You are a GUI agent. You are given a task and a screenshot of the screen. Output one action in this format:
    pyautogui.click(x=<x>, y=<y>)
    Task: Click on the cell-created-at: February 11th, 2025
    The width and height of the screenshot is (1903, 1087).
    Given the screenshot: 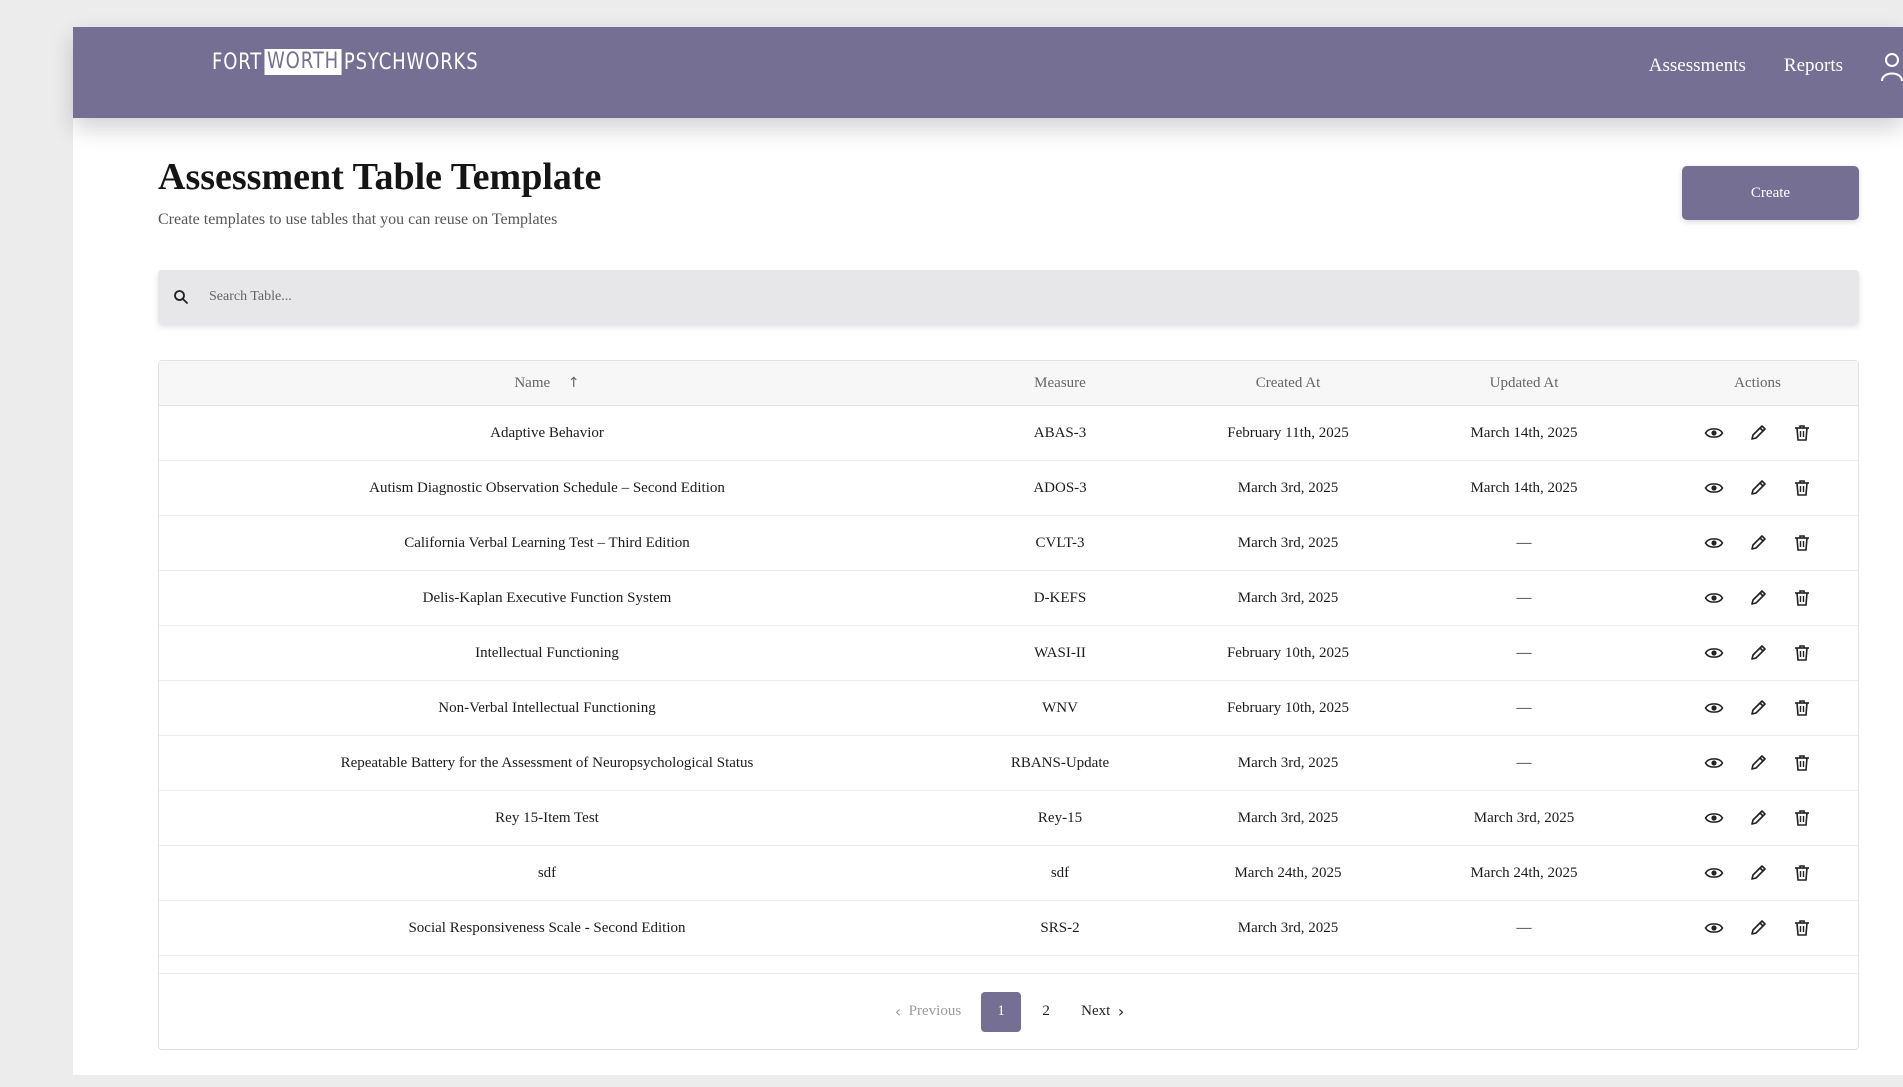 What is the action you would take?
    pyautogui.click(x=1288, y=432)
    